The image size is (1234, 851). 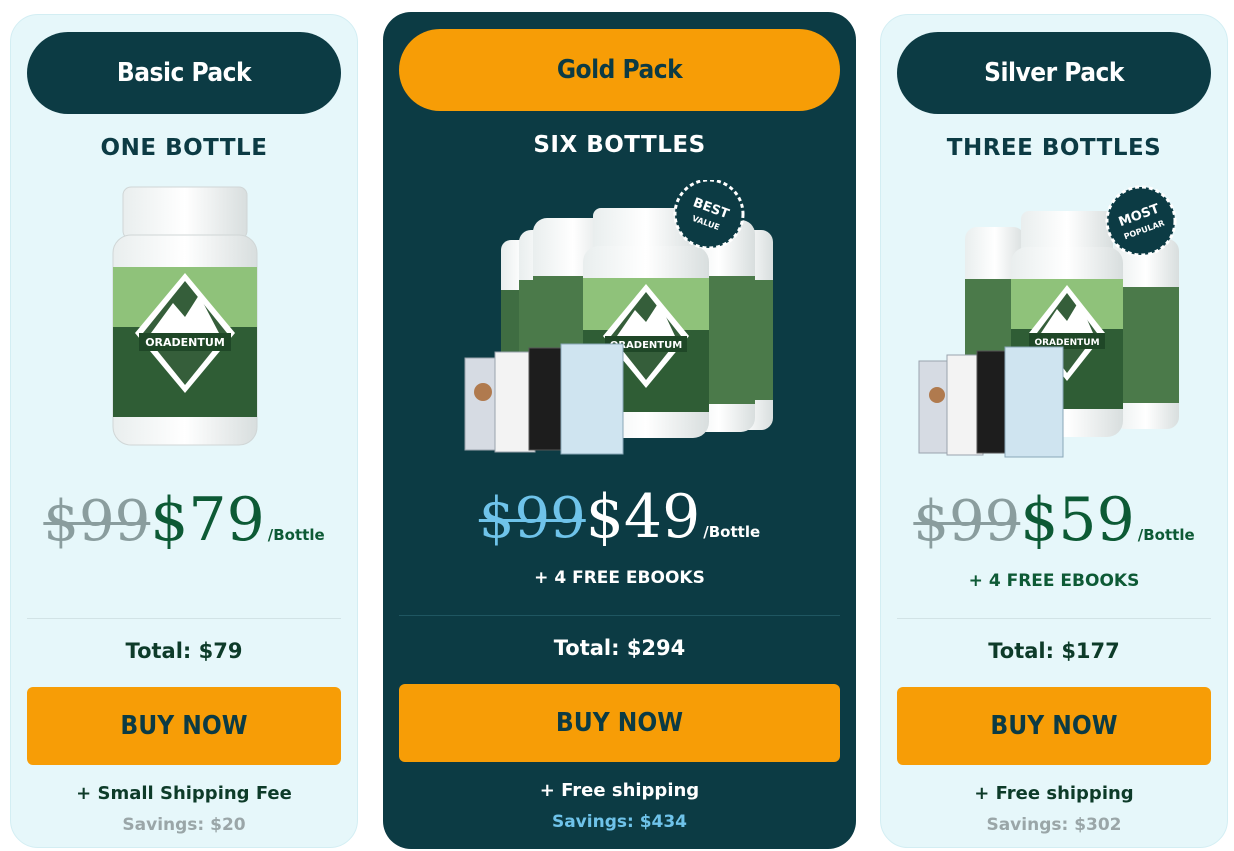 I want to click on total-price: Total: $79, so click(x=184, y=651).